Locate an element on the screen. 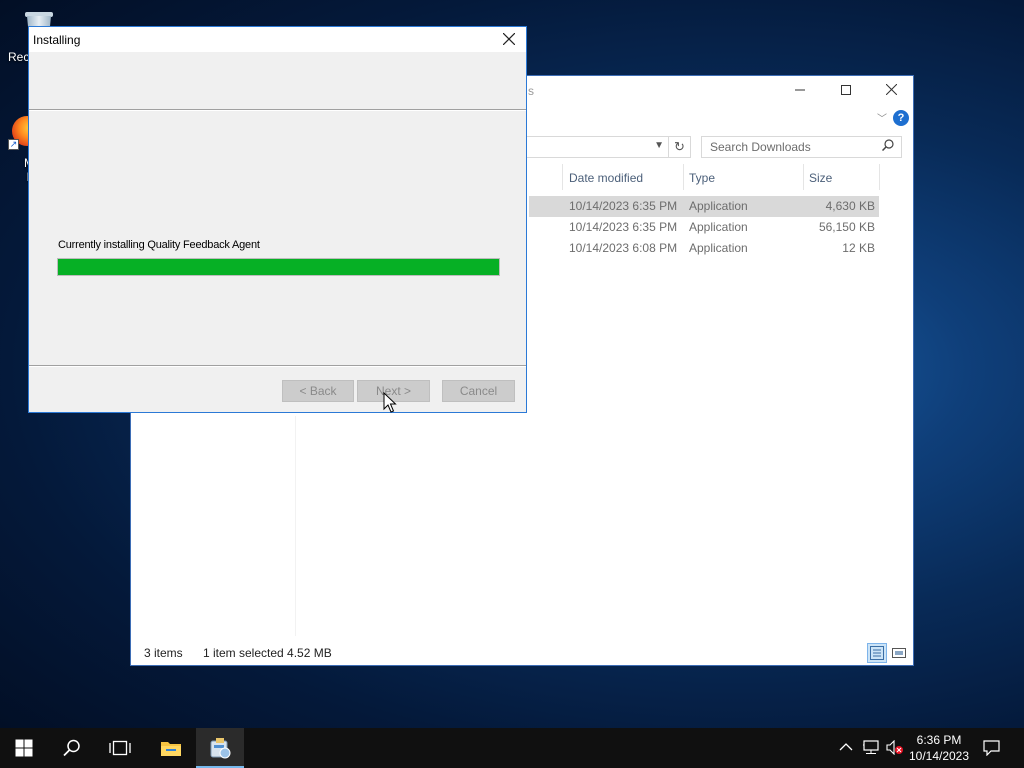  status-item-count: 3 items is located at coordinates (163, 653).